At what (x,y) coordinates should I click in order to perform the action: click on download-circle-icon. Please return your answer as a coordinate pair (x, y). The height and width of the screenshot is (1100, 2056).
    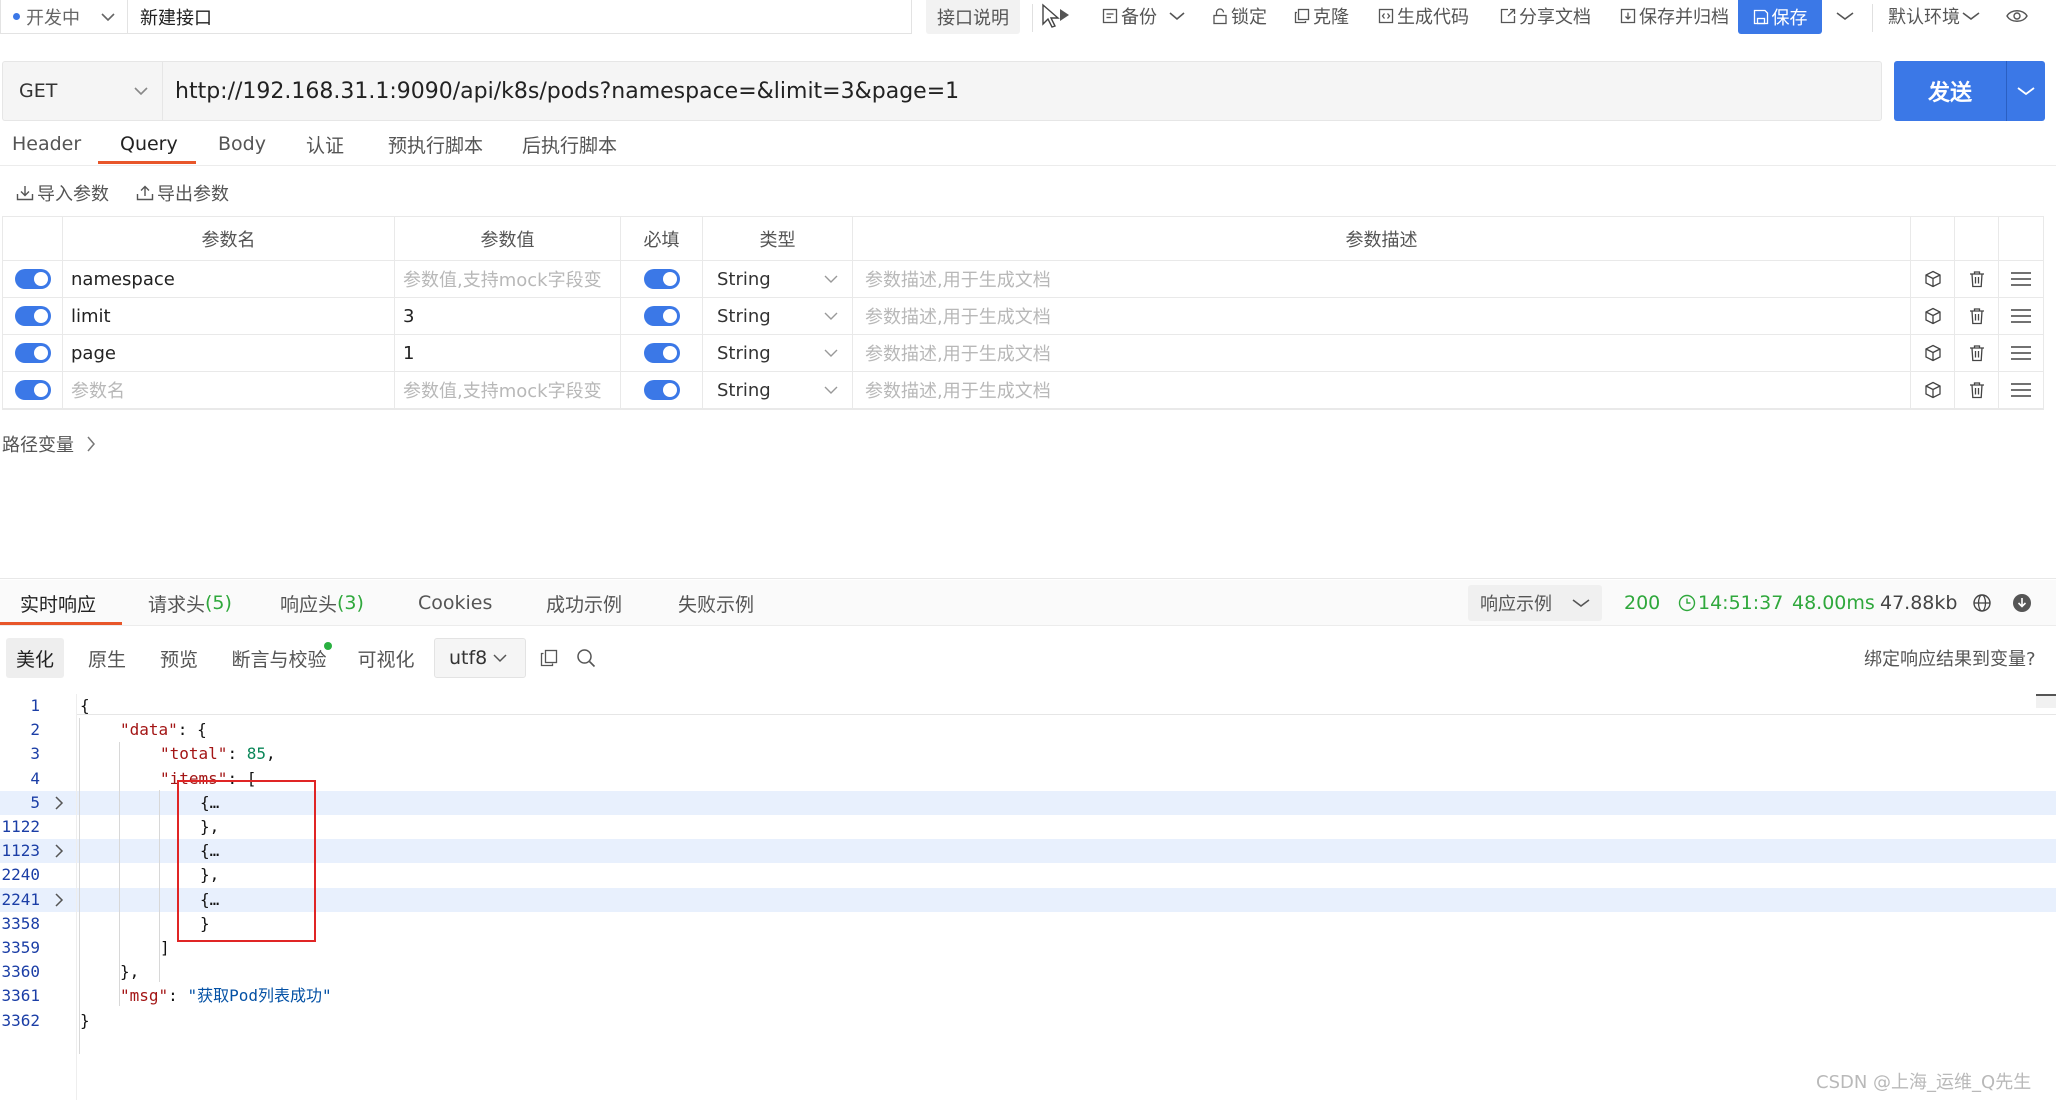
    Looking at the image, I should click on (2022, 603).